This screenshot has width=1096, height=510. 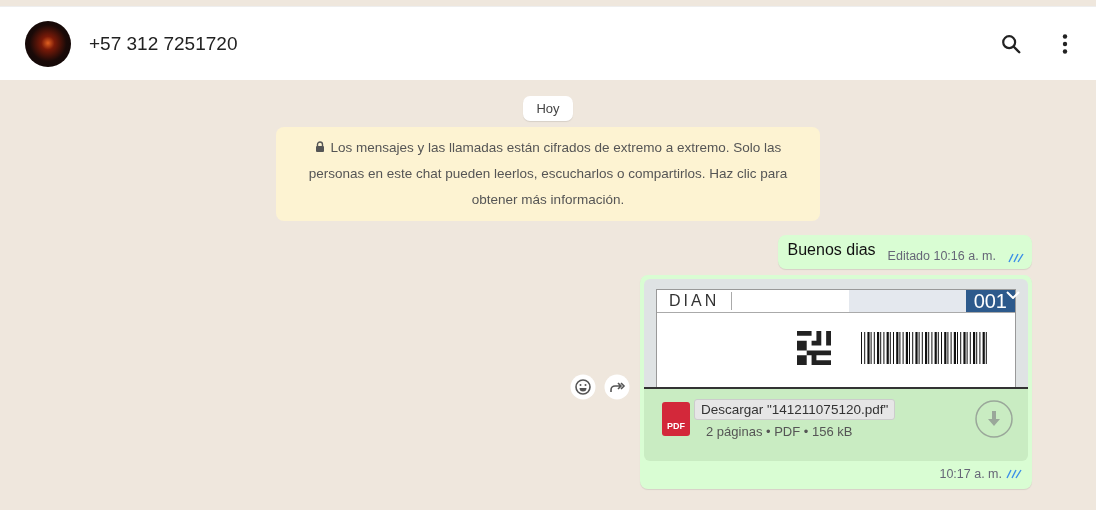 I want to click on forward-icon, so click(x=617, y=387).